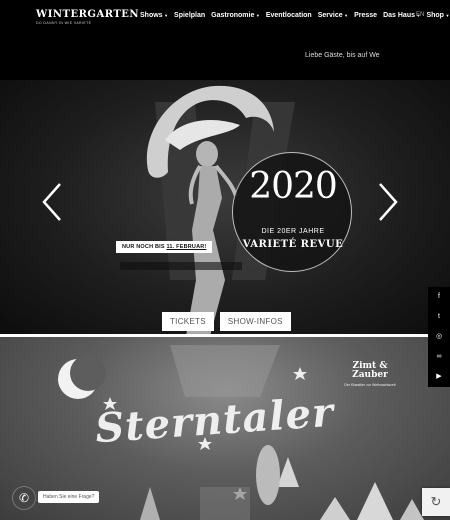 Image resolution: width=450 pixels, height=520 pixels. I want to click on facebook-icon: f, so click(439, 297).